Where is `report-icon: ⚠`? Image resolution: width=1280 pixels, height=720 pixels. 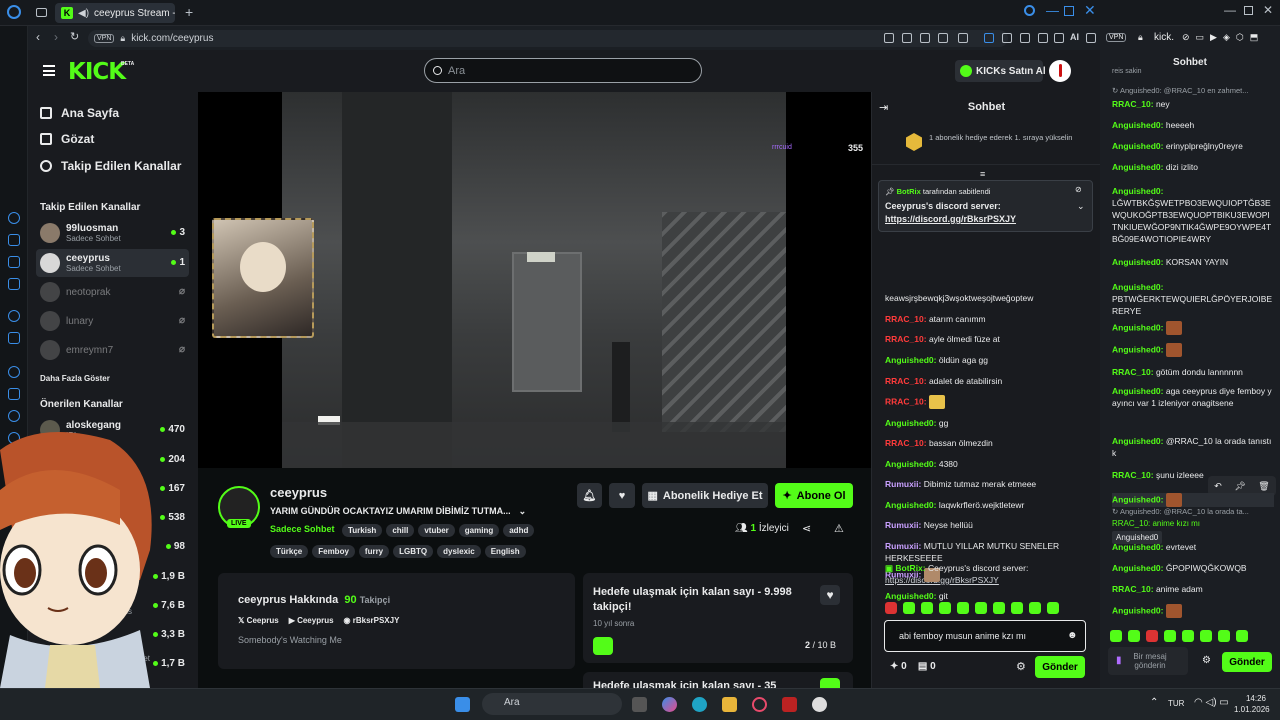
report-icon: ⚠ is located at coordinates (839, 528).